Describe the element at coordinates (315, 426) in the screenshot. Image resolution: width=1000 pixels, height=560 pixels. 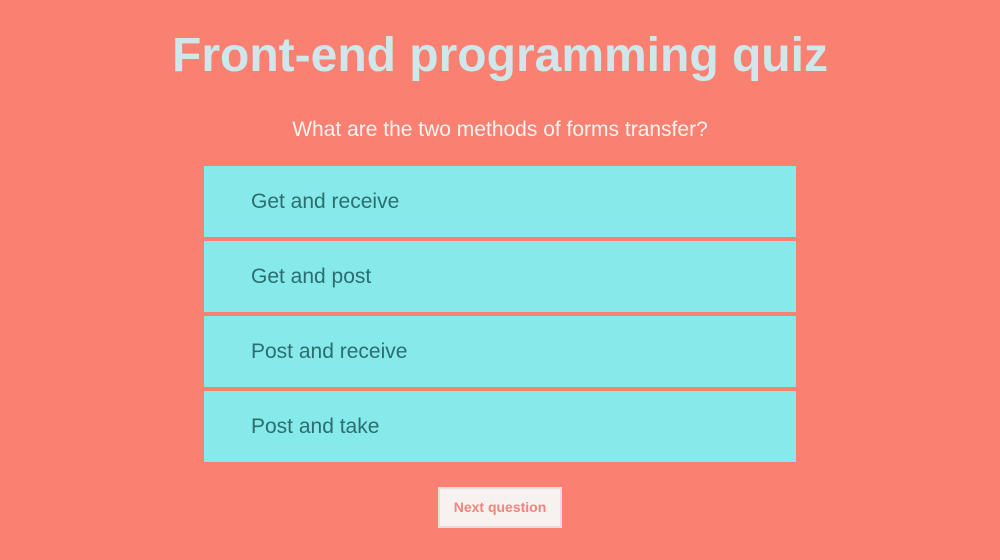
I see `answer-option-label: Post and take` at that location.